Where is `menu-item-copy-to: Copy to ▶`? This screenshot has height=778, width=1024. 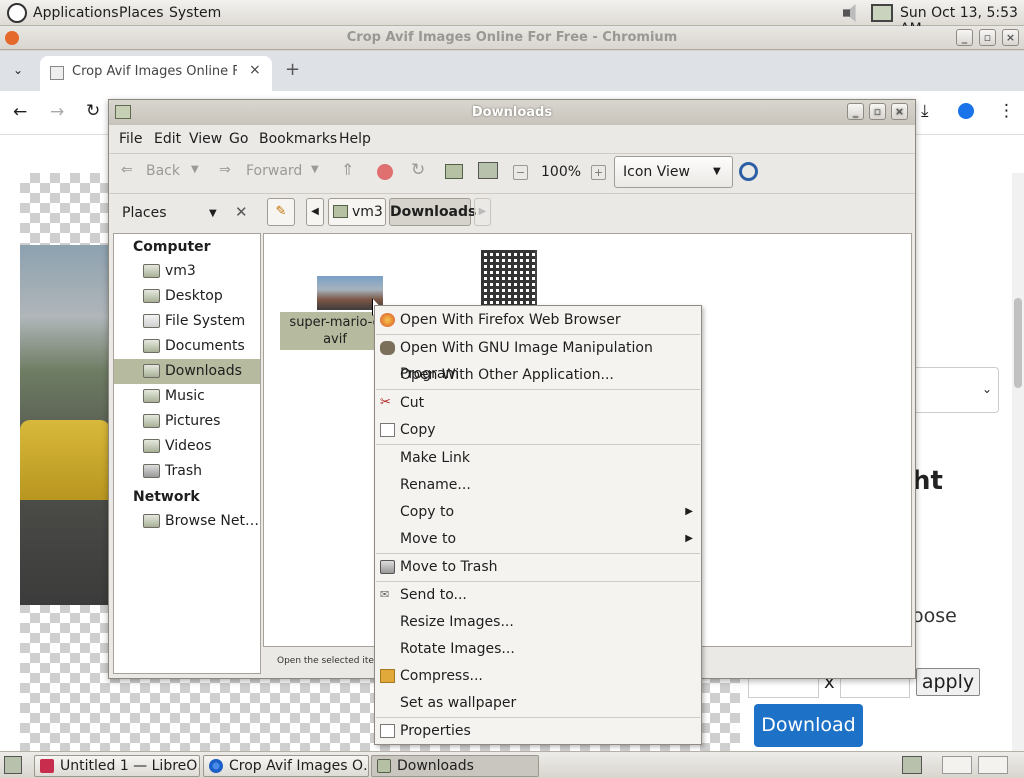 menu-item-copy-to: Copy to ▶ is located at coordinates (538, 512).